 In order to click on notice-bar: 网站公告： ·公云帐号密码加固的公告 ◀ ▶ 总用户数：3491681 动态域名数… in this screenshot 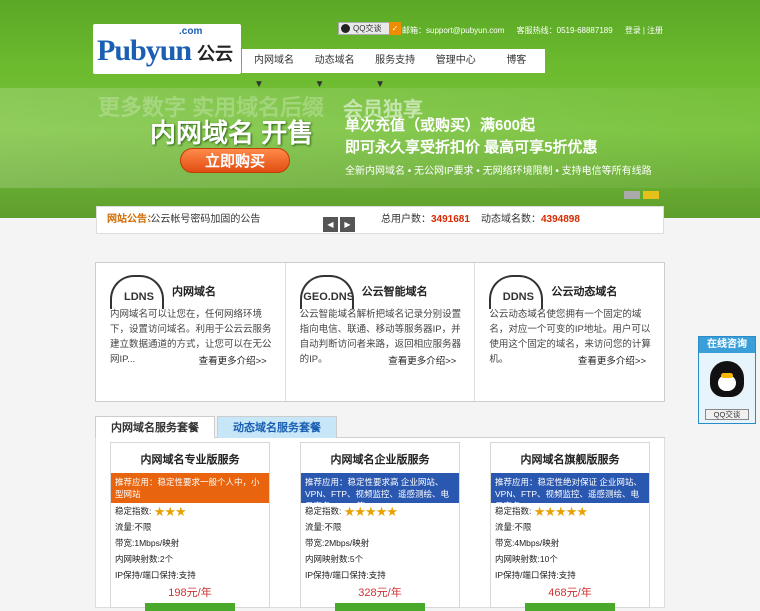, I will do `click(380, 220)`.